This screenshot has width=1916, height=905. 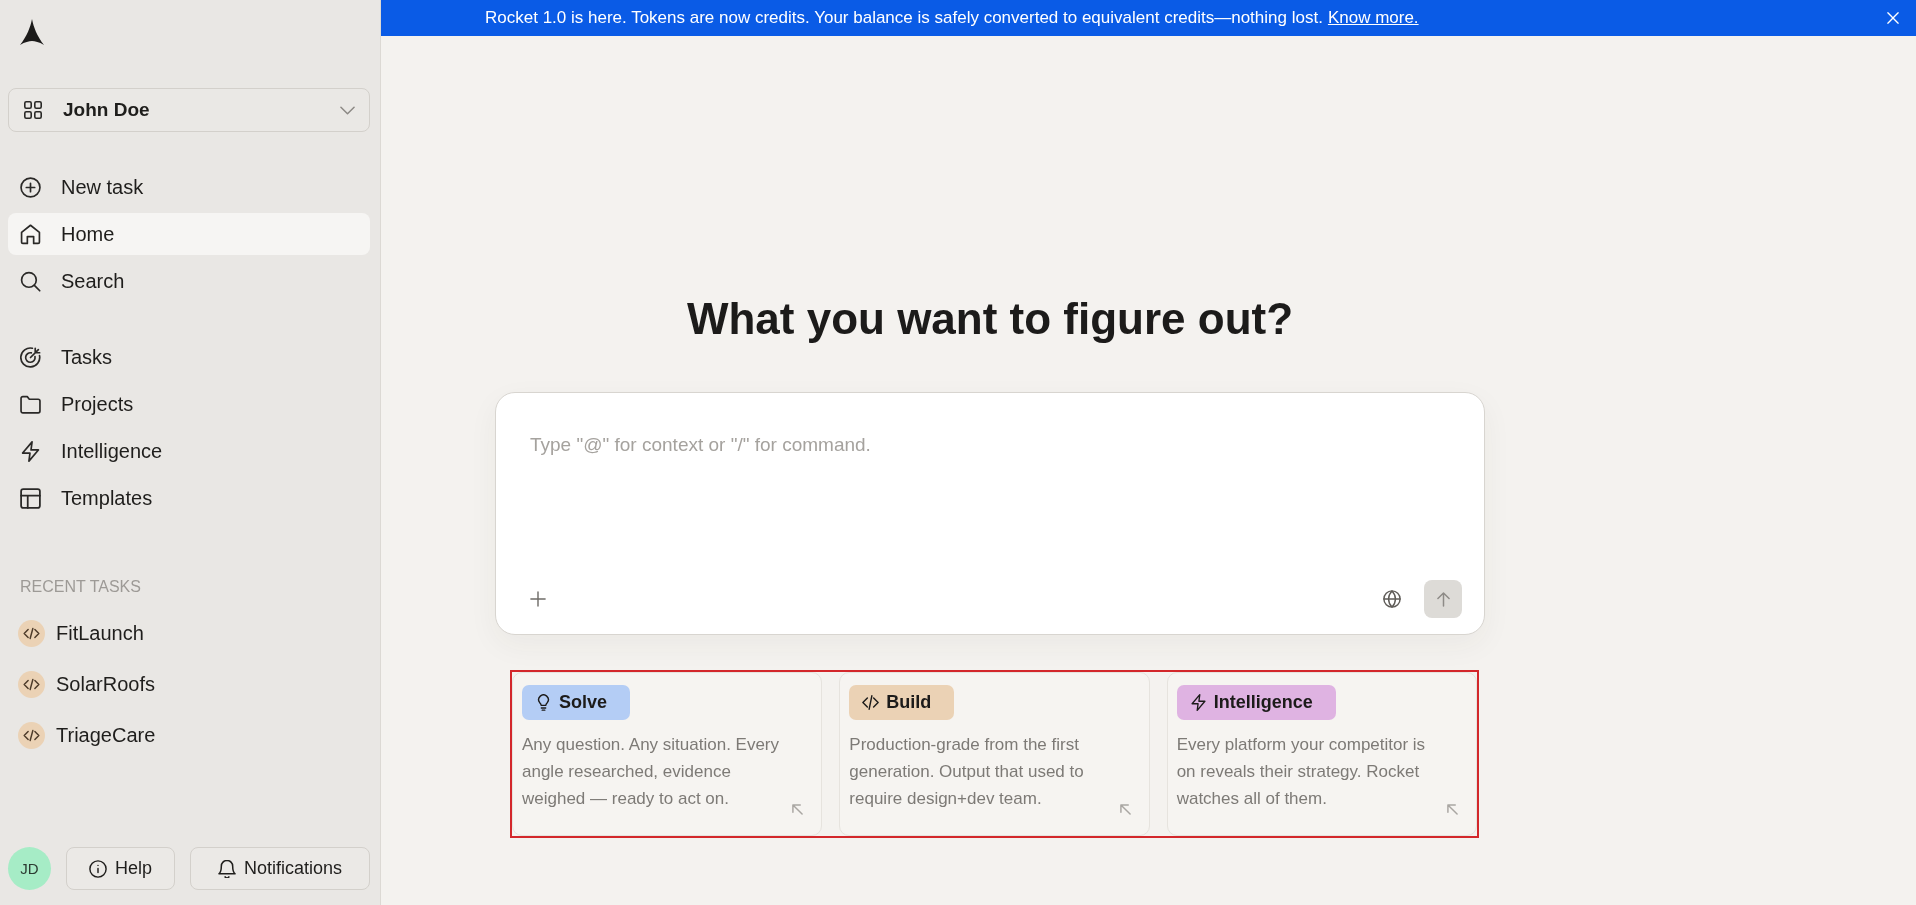 What do you see at coordinates (80, 587) in the screenshot?
I see `section-heading: RECENT TASKS` at bounding box center [80, 587].